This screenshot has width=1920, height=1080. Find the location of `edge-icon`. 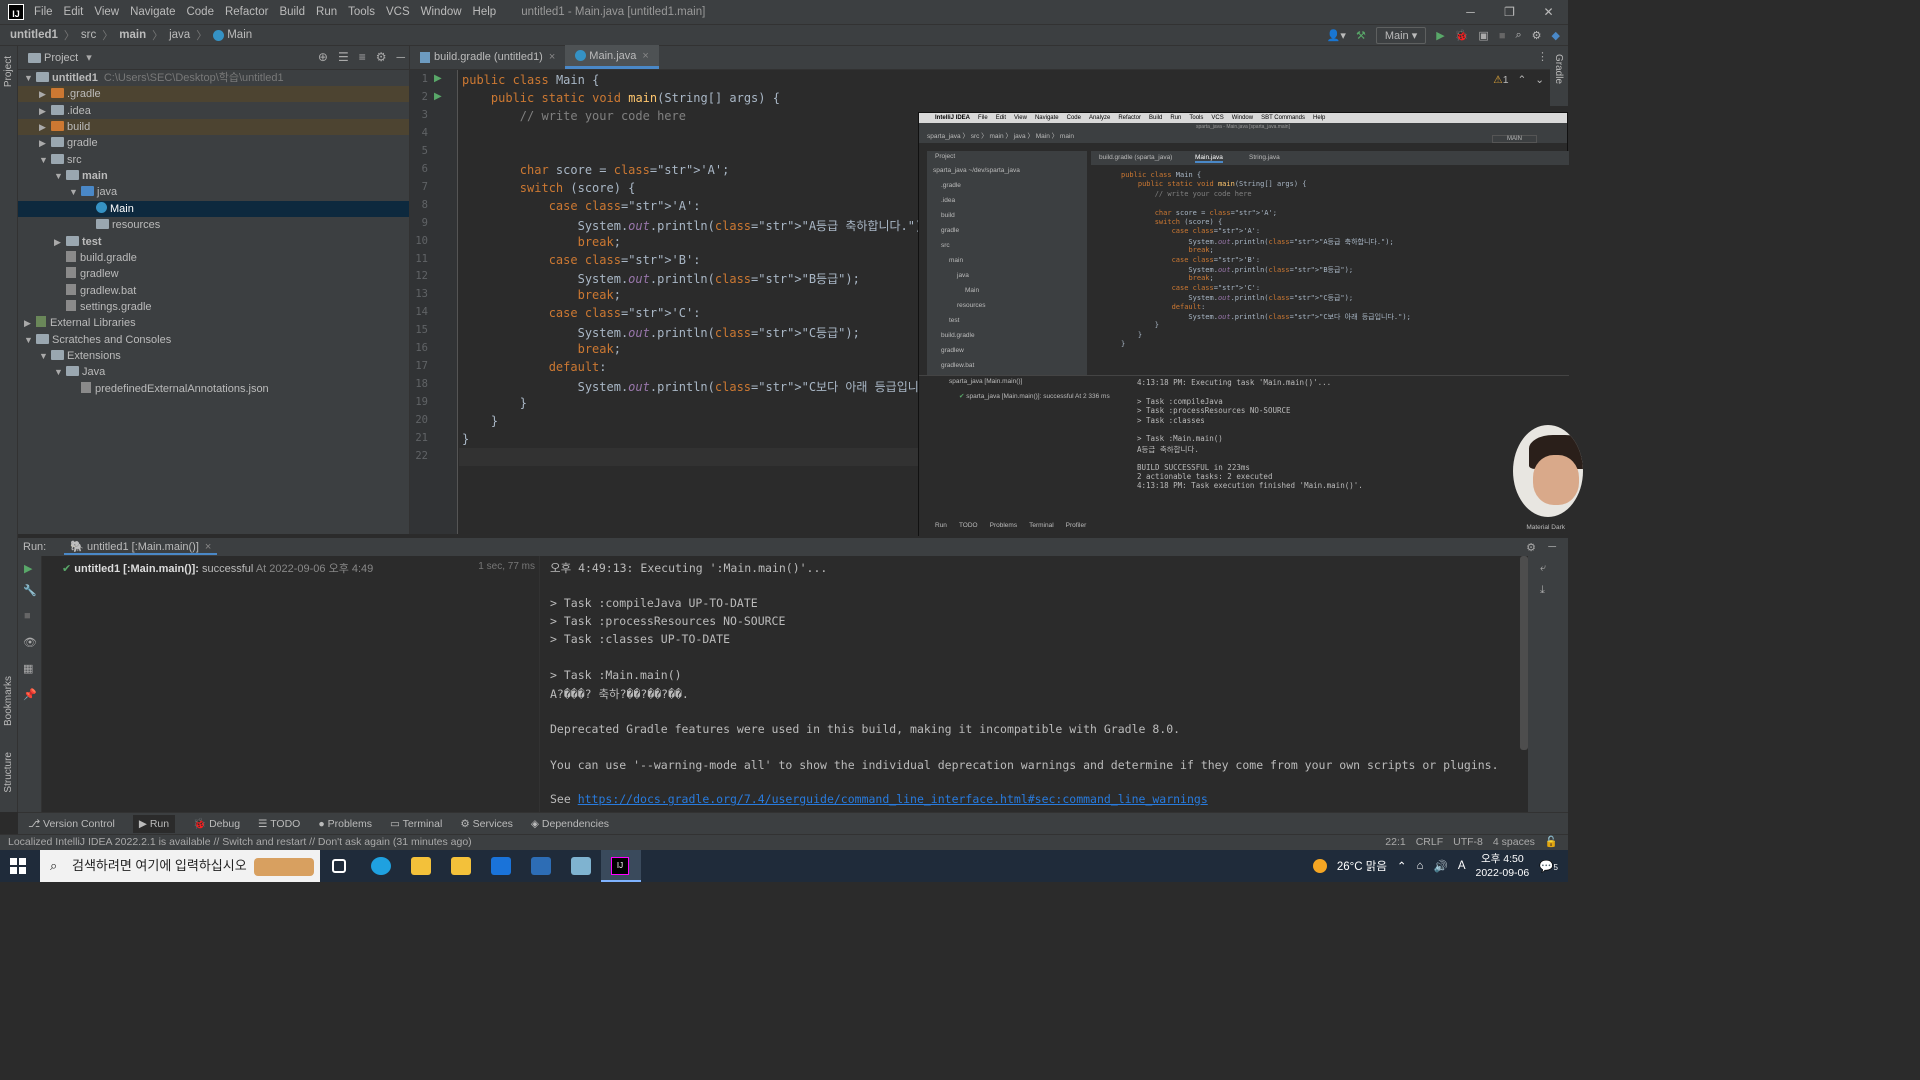

edge-icon is located at coordinates (381, 866).